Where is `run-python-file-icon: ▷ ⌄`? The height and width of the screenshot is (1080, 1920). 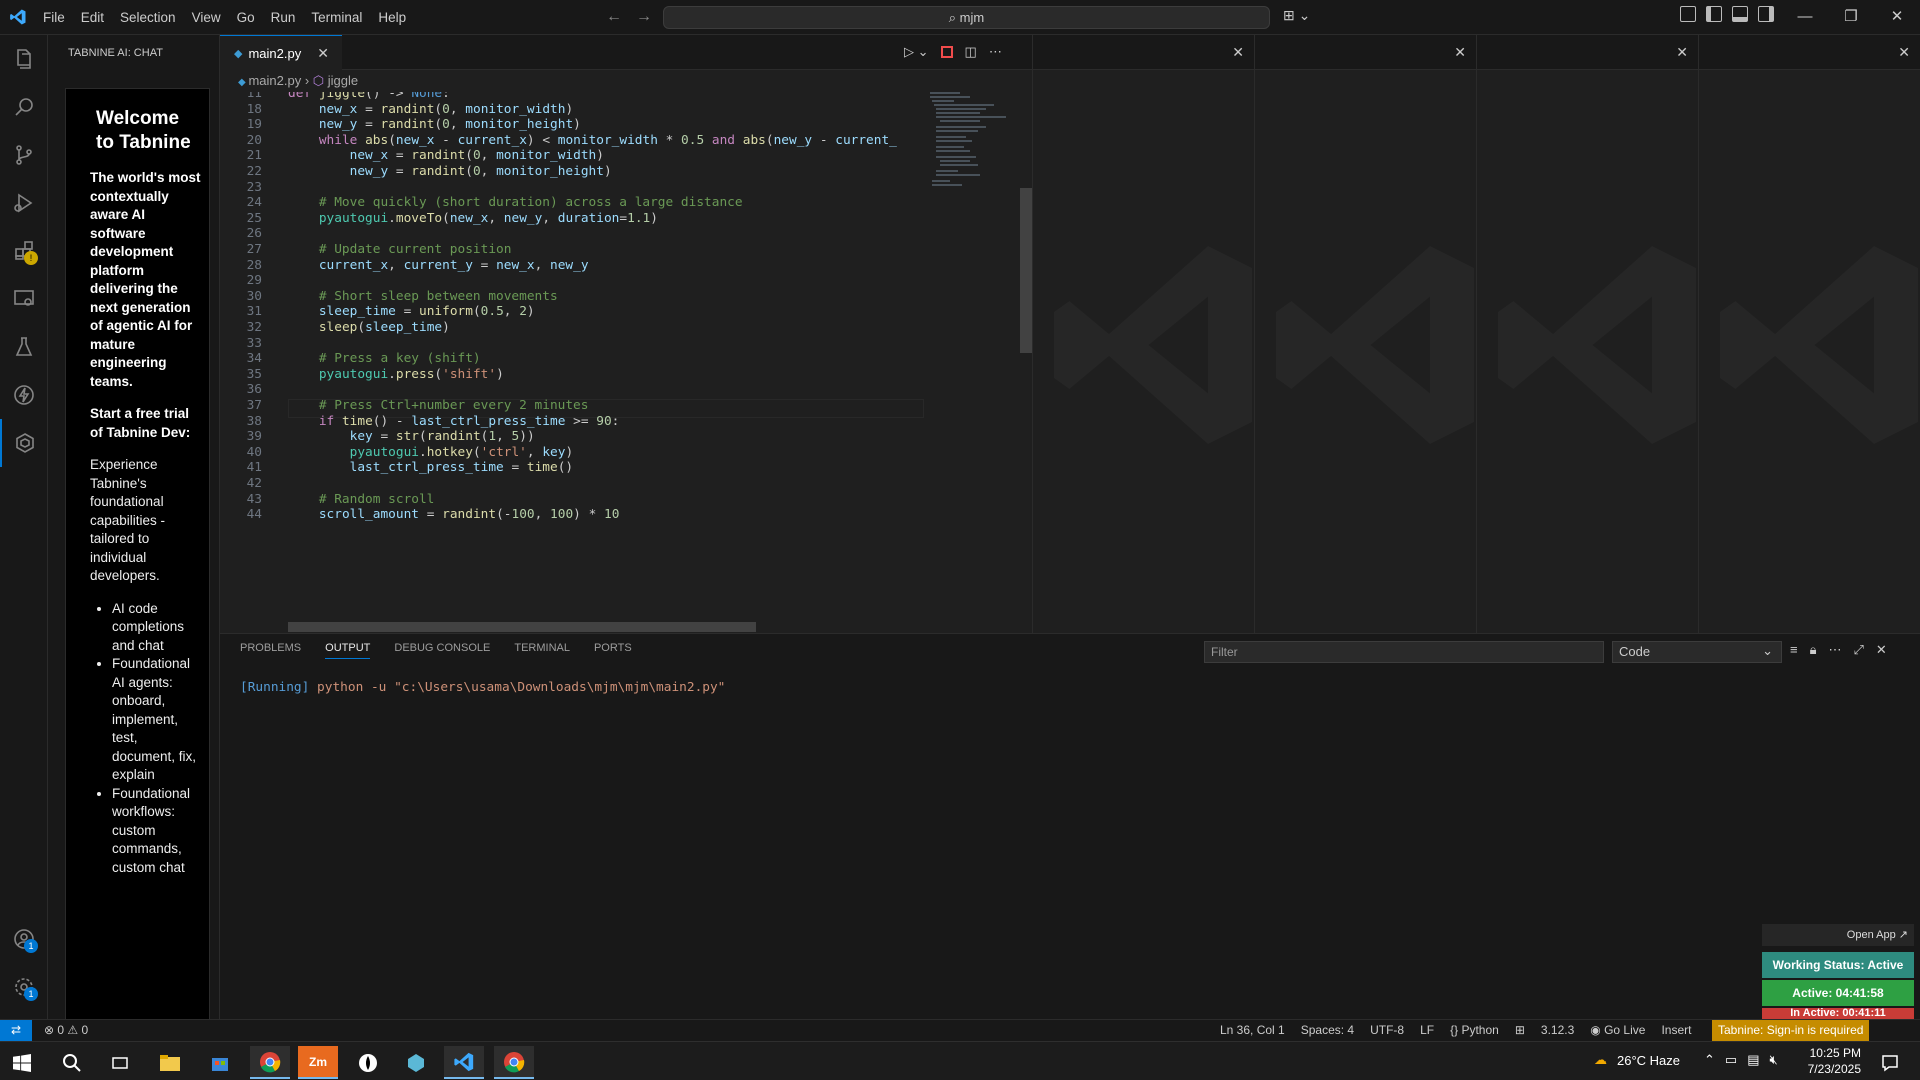 run-python-file-icon: ▷ ⌄ is located at coordinates (916, 52).